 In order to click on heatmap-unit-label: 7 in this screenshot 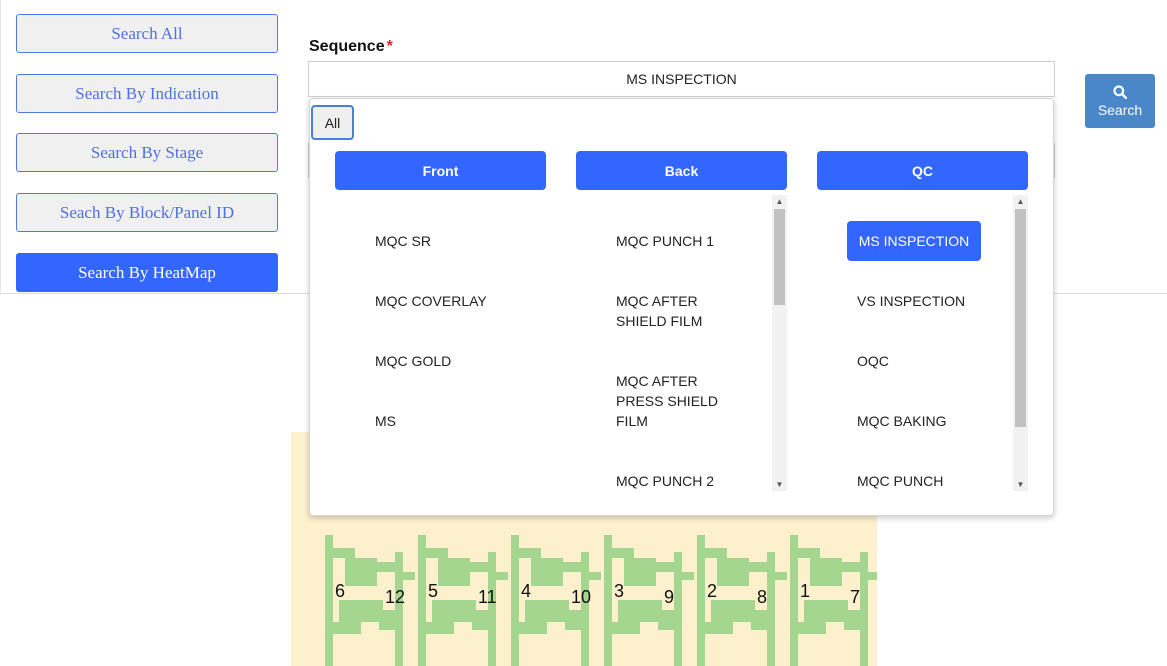, I will do `click(855, 597)`.